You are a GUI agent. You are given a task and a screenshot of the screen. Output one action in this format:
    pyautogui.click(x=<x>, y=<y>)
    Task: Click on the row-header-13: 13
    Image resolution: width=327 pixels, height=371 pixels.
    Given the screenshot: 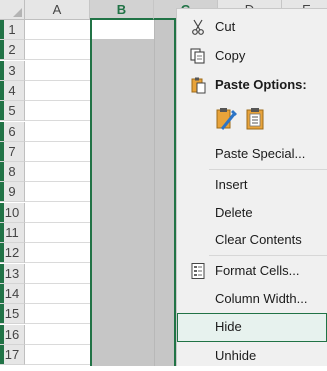 What is the action you would take?
    pyautogui.click(x=12, y=274)
    